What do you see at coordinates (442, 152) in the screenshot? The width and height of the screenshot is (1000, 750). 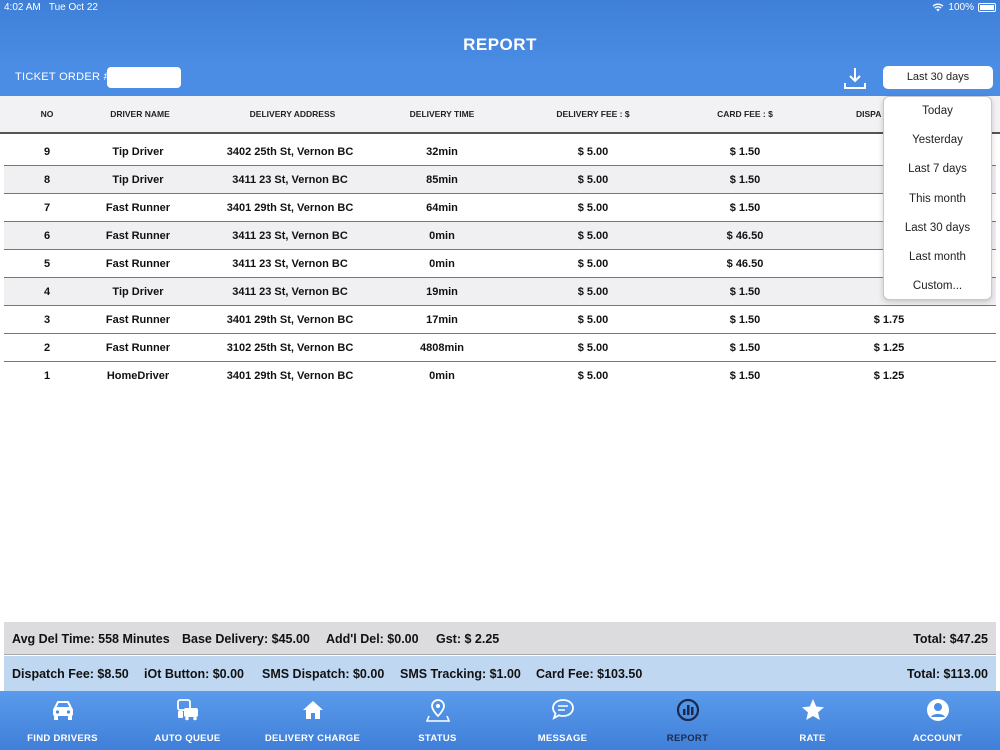 I see `cell-time: 32min` at bounding box center [442, 152].